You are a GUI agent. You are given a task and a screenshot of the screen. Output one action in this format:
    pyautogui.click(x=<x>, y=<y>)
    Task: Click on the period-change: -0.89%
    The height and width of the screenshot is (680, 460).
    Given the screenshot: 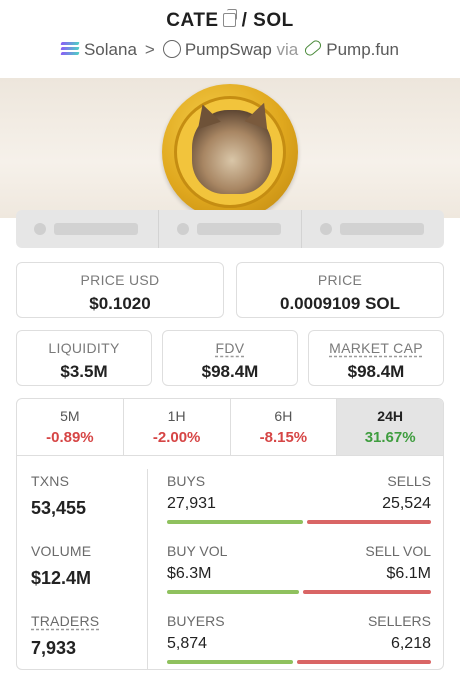 What is the action you would take?
    pyautogui.click(x=70, y=437)
    